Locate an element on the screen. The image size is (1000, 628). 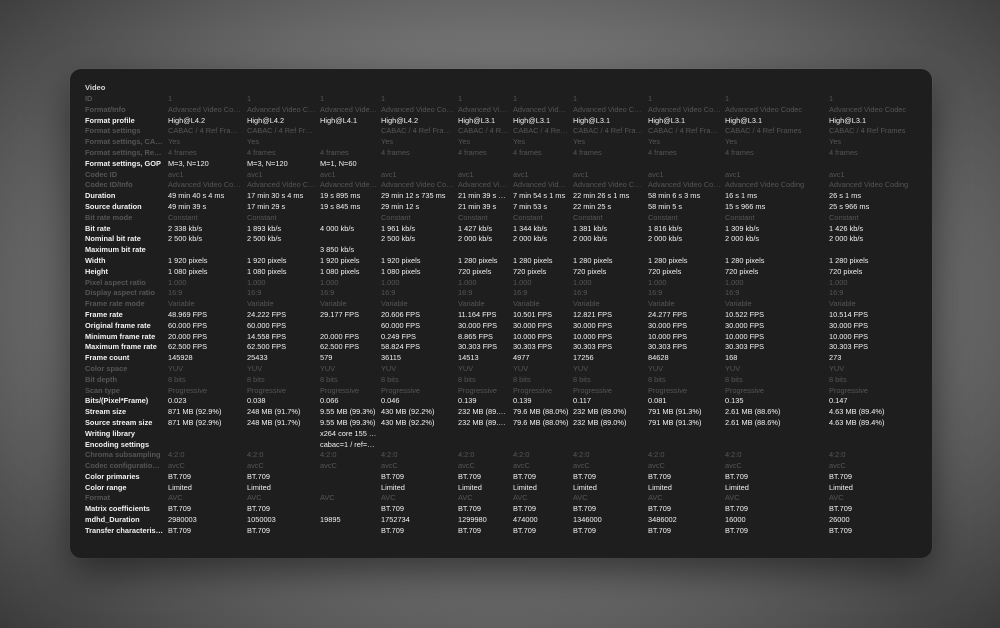
row-label: Pixel aspect ratio is located at coordinates (115, 282).